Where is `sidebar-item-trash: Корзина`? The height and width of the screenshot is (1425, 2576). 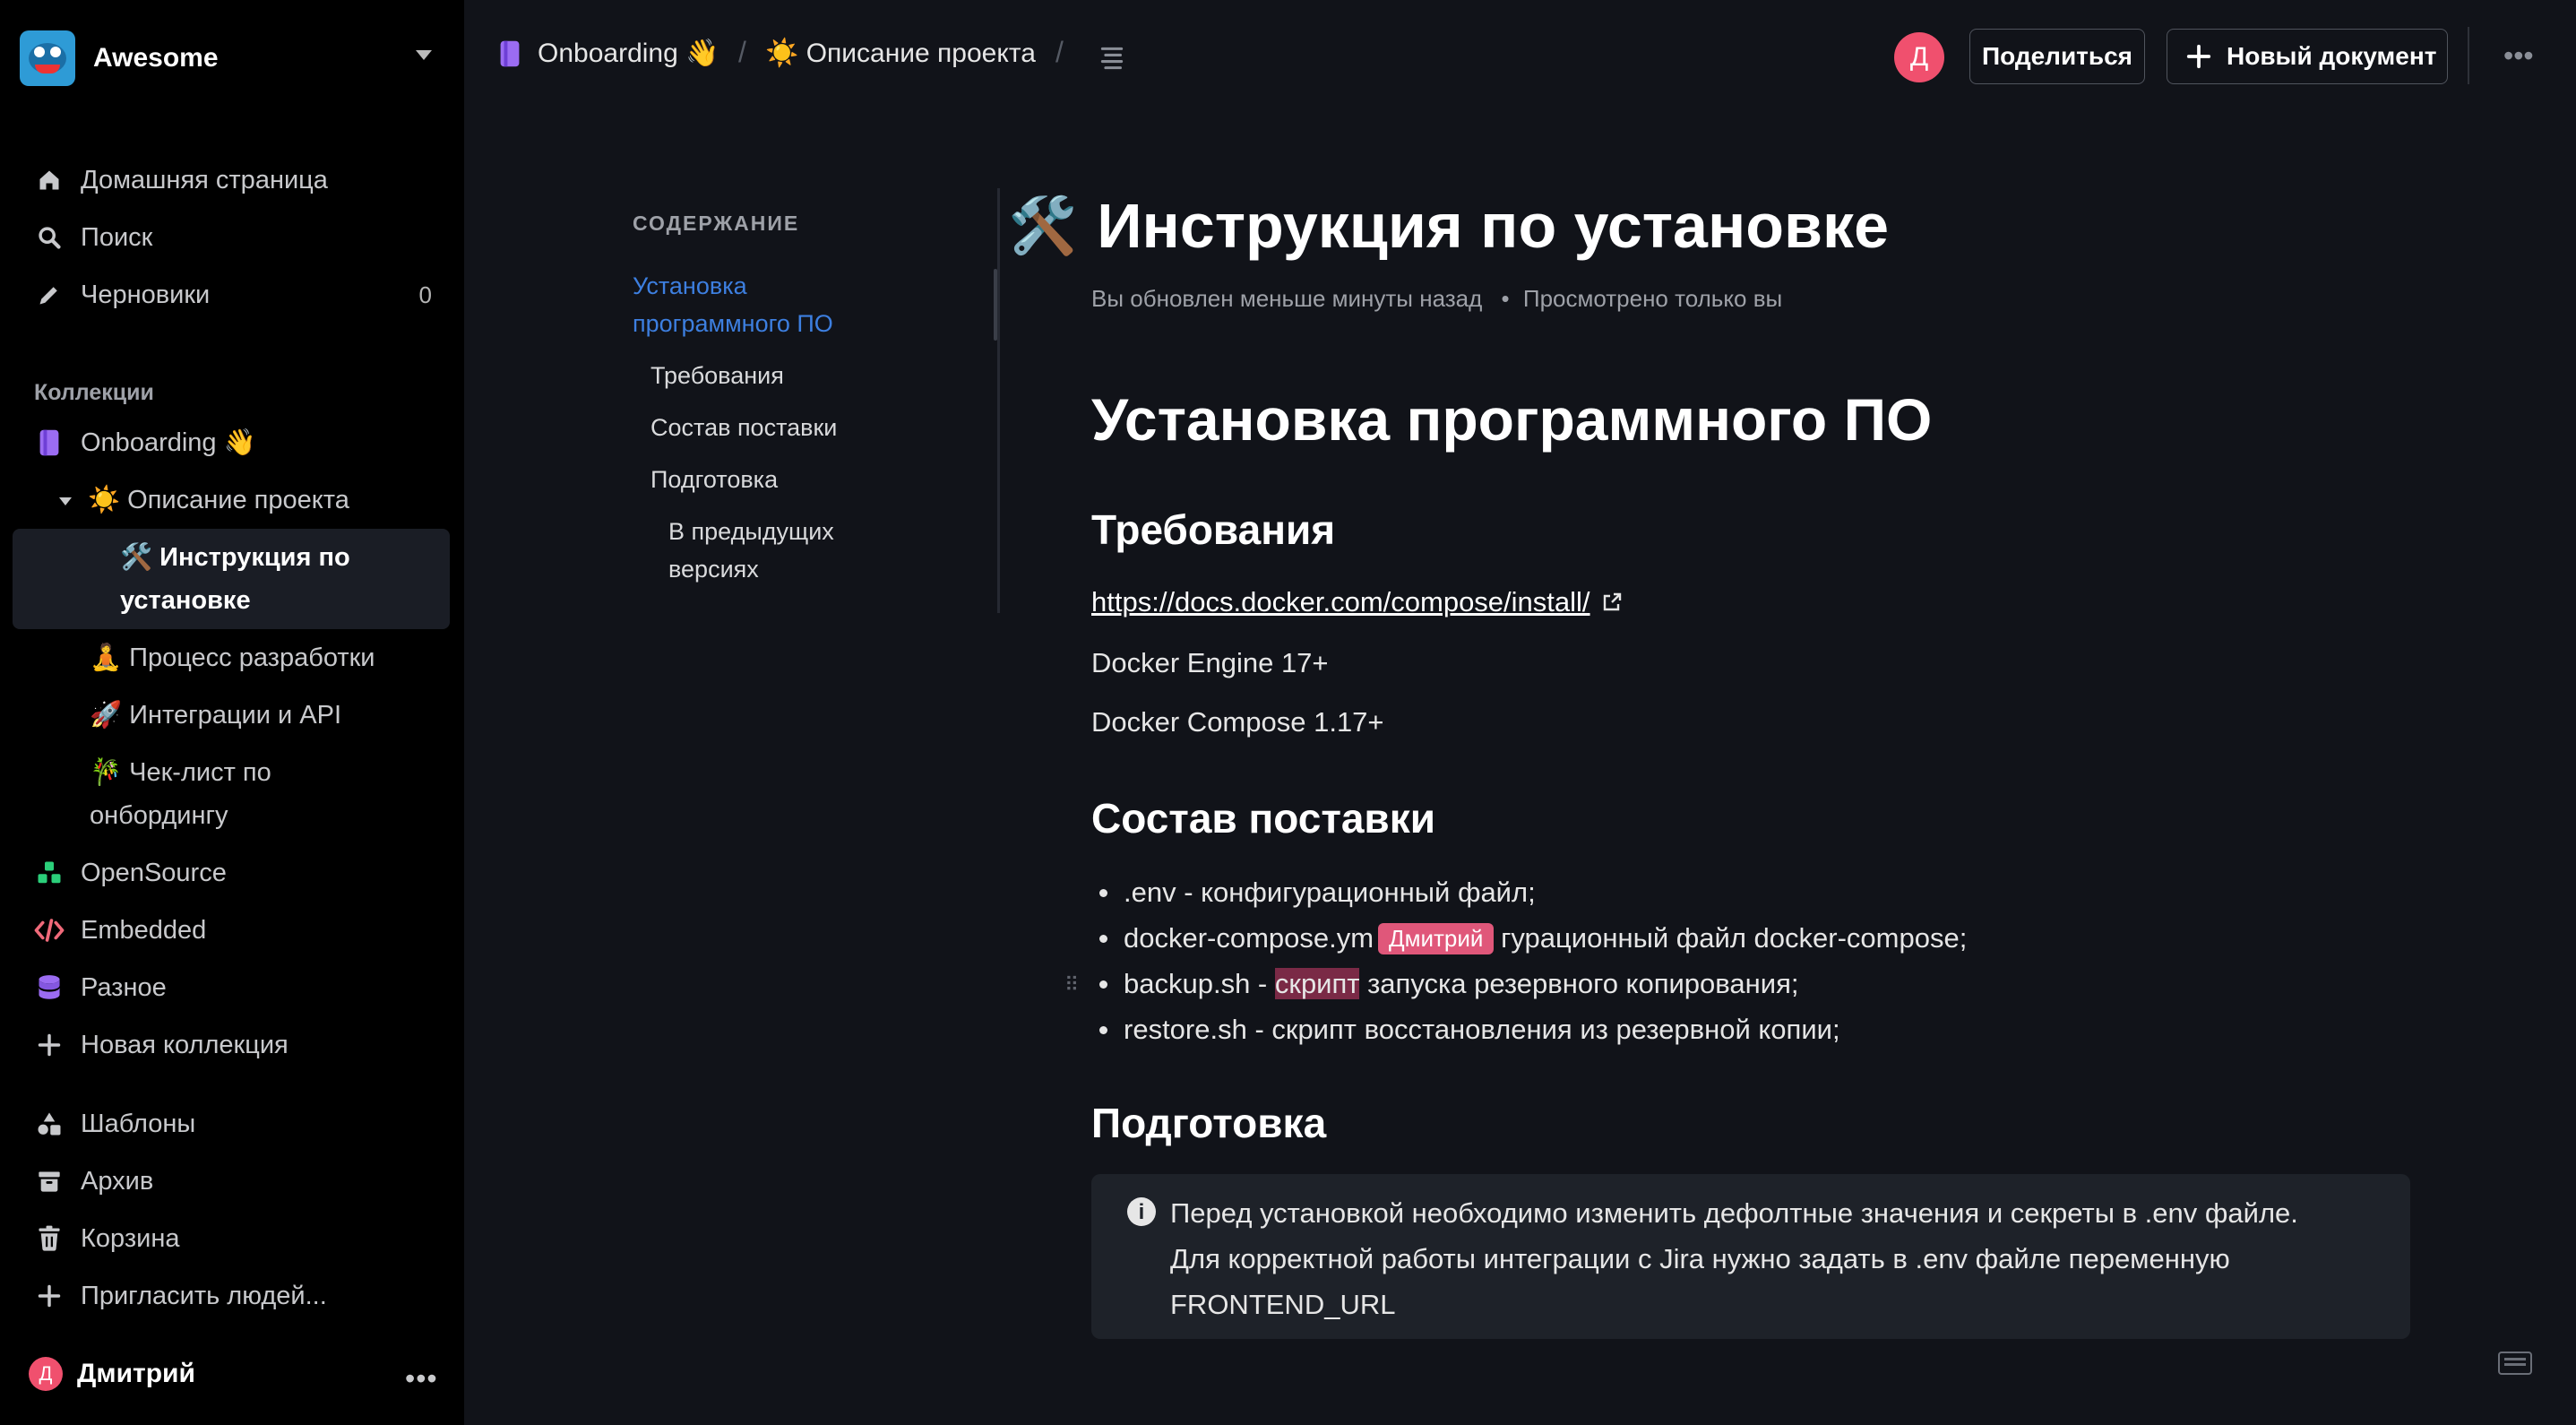
sidebar-item-trash: Корзина is located at coordinates (233, 1238).